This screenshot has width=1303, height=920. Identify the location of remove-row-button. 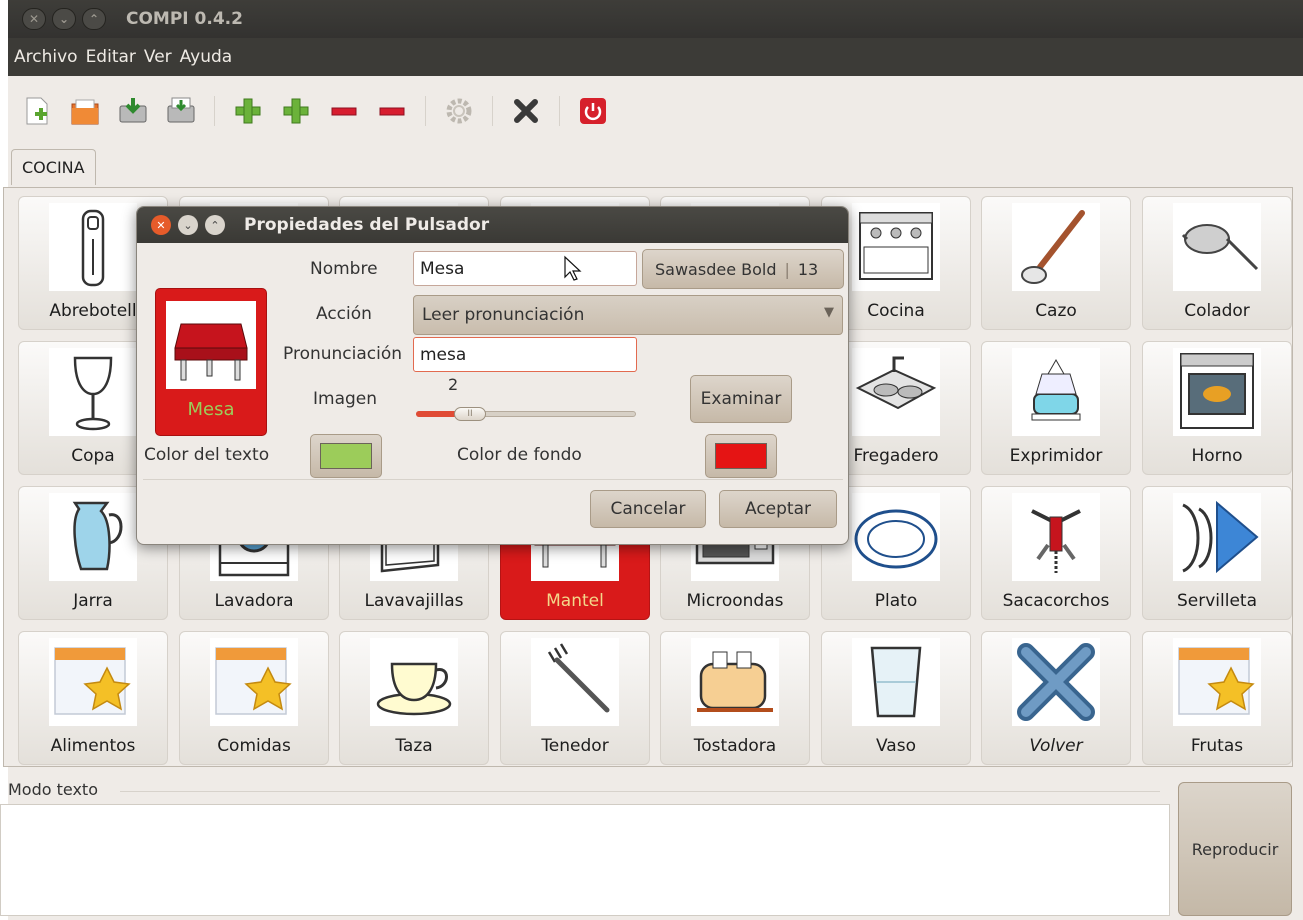
(344, 111).